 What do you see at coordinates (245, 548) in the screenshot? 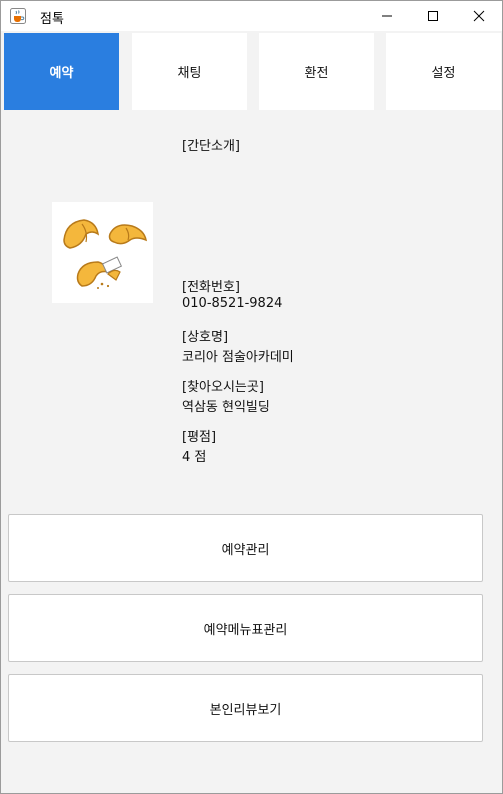
I see `reservation-manage-button: 예약관리` at bounding box center [245, 548].